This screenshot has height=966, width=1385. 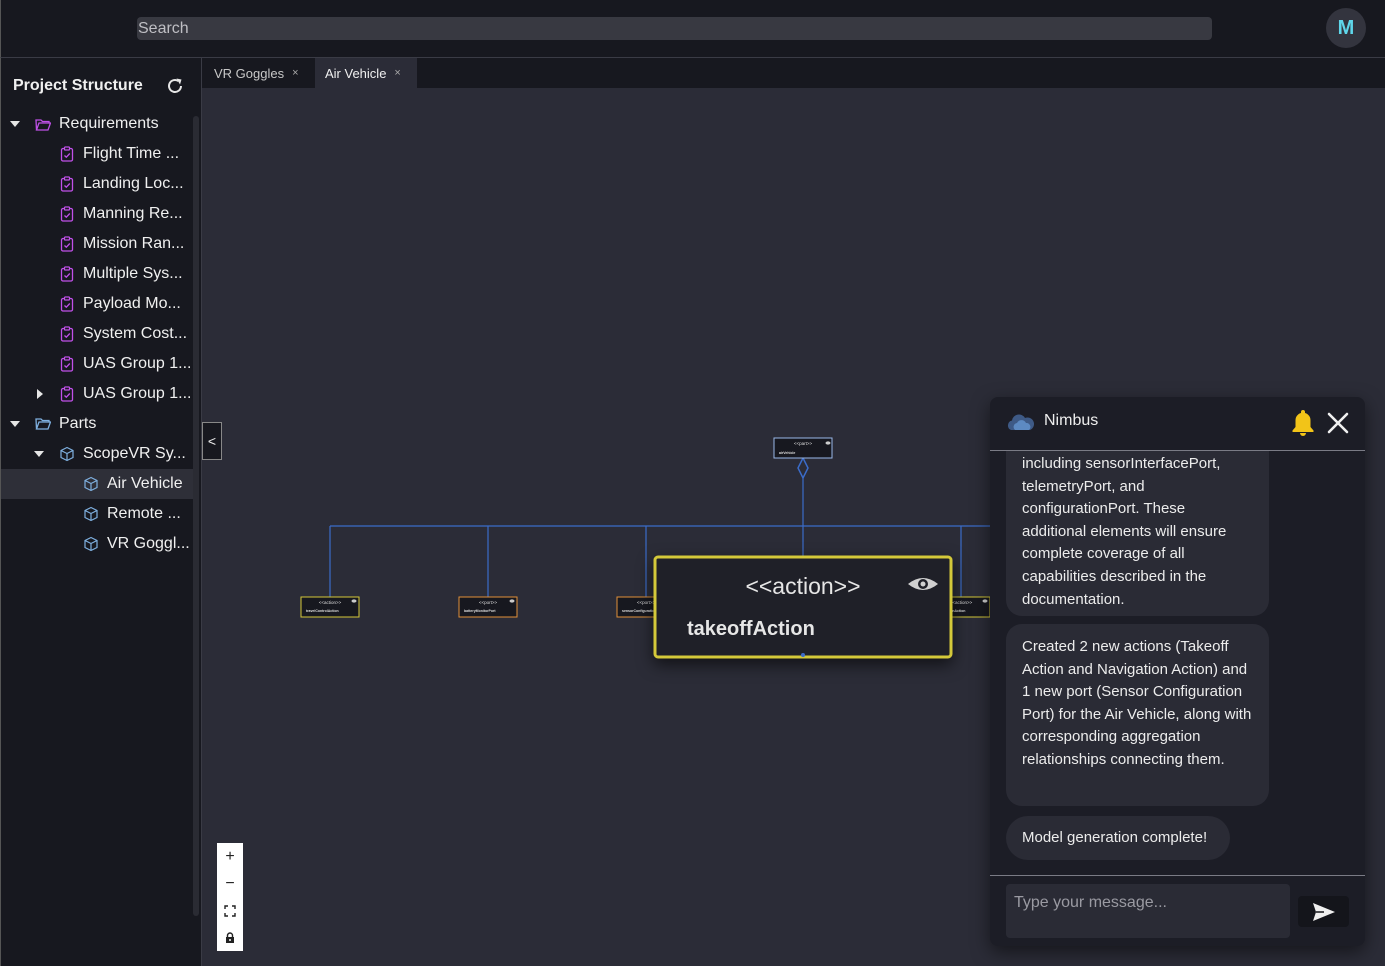 I want to click on send-icon, so click(x=1323, y=911).